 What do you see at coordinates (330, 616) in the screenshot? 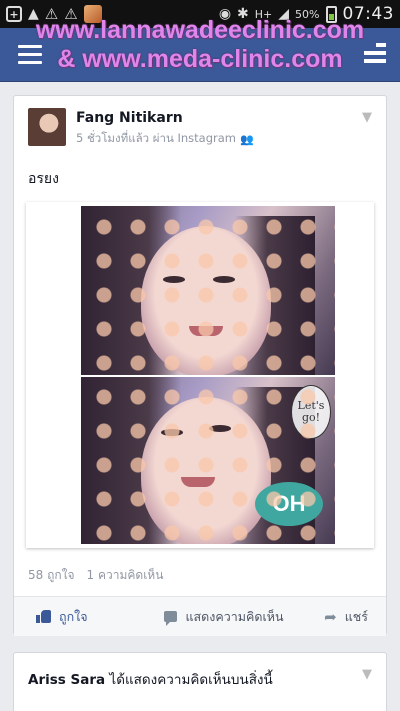
I see `share-icon: ➦` at bounding box center [330, 616].